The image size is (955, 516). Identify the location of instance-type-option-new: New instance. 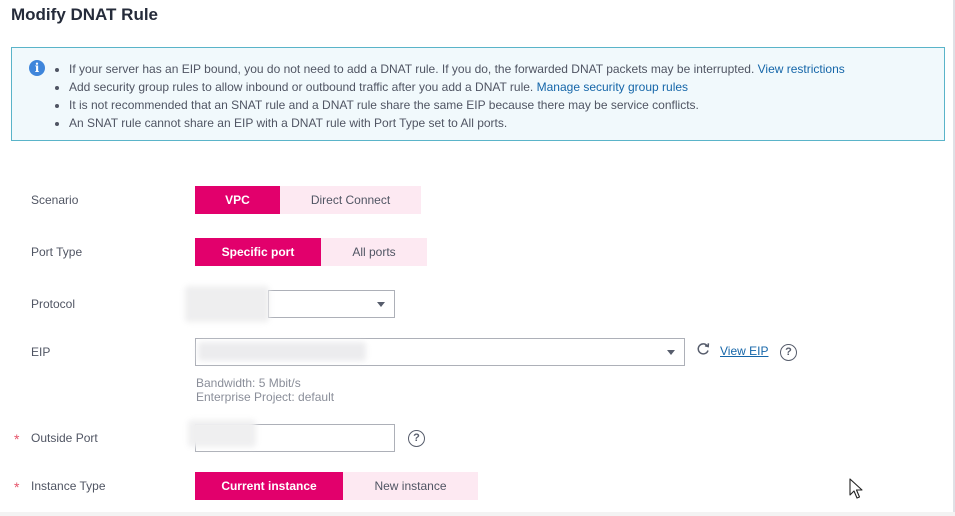
(410, 486).